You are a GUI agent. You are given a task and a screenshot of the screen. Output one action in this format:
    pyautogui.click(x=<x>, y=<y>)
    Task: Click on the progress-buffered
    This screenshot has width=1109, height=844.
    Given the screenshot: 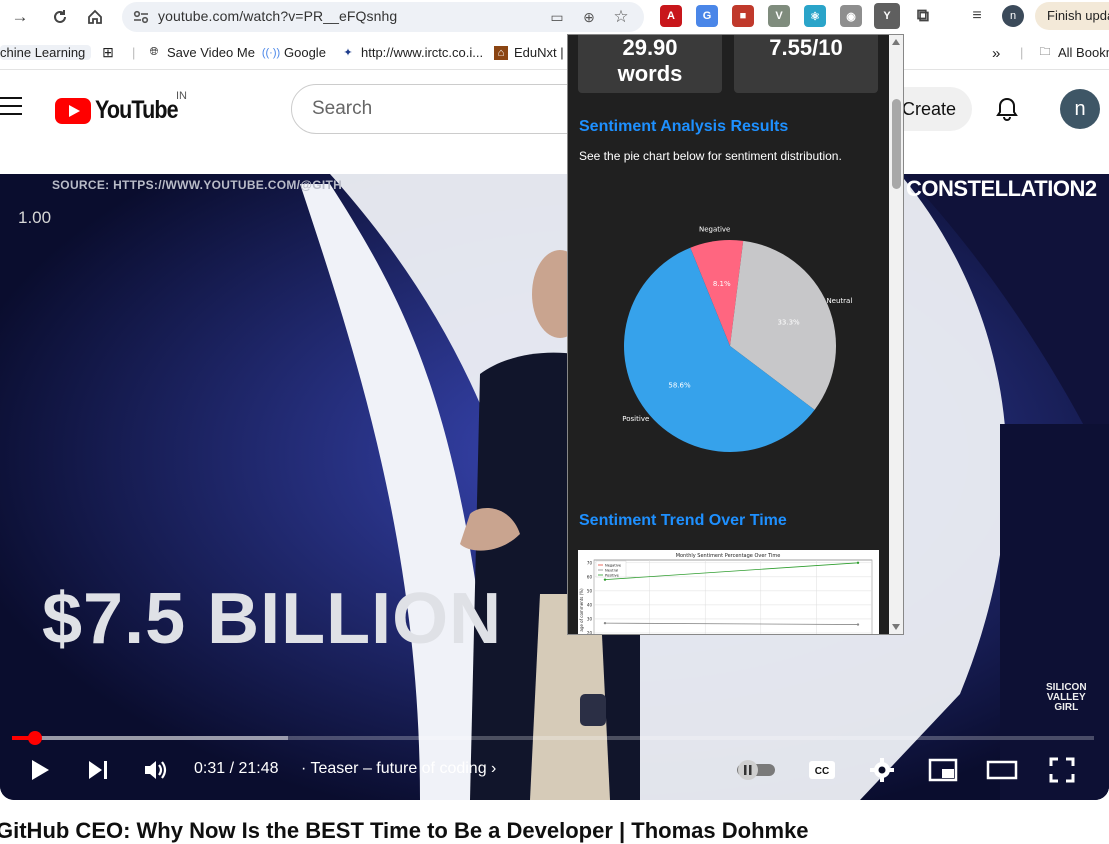 What is the action you would take?
    pyautogui.click(x=163, y=738)
    